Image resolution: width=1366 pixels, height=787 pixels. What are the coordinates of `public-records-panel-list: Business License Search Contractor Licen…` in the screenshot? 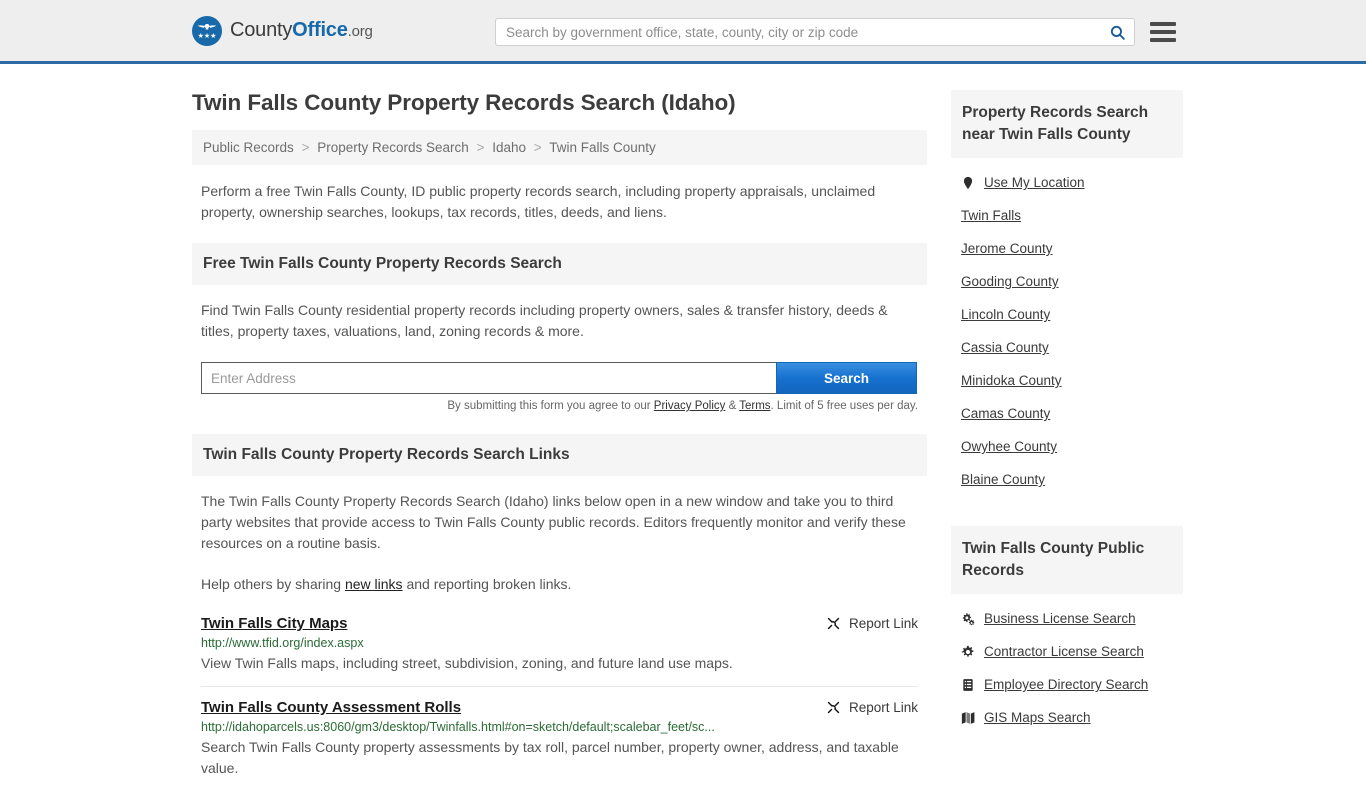 It's located at (1067, 664).